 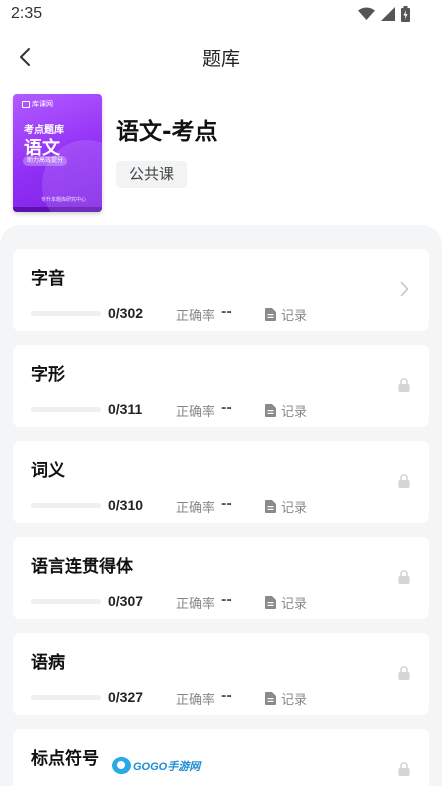 I want to click on progress-count: 0/302, so click(x=126, y=313).